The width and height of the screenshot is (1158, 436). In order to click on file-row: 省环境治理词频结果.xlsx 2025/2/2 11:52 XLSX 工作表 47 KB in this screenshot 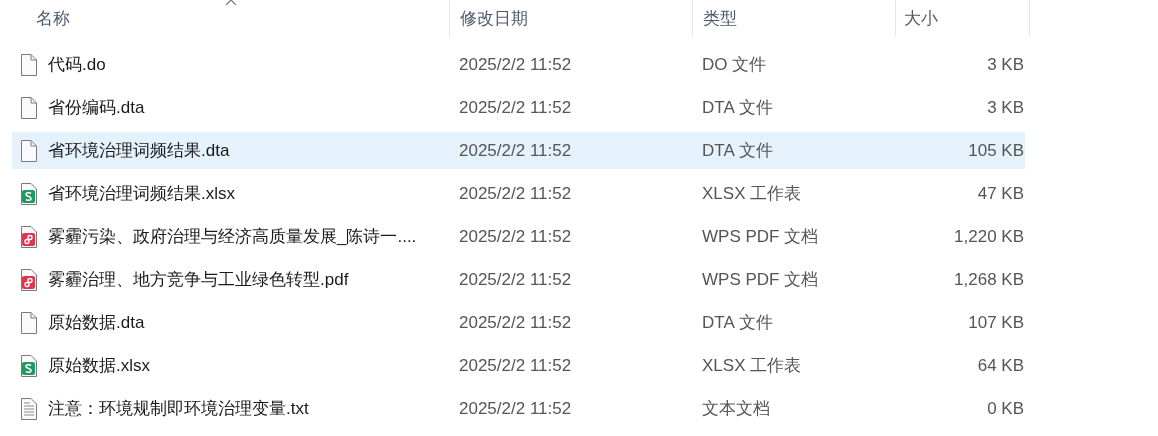, I will do `click(518, 193)`.